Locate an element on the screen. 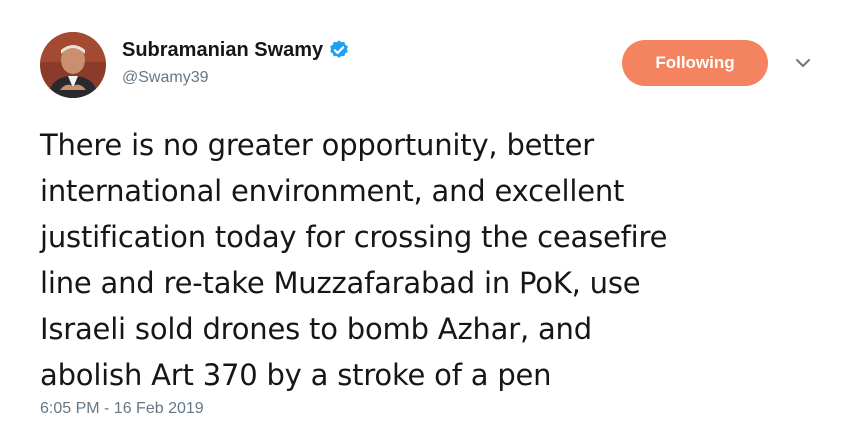 The image size is (850, 441). tweet-text-line: There is no greater opportunity, better is located at coordinates (317, 145).